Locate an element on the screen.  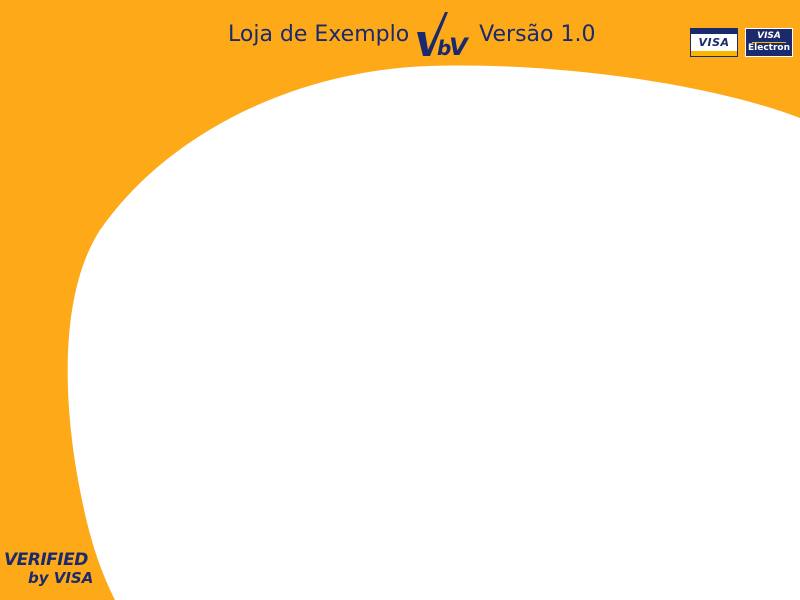
verified-by-visa-logo: VERIFIED by VISA is located at coordinates (48, 569).